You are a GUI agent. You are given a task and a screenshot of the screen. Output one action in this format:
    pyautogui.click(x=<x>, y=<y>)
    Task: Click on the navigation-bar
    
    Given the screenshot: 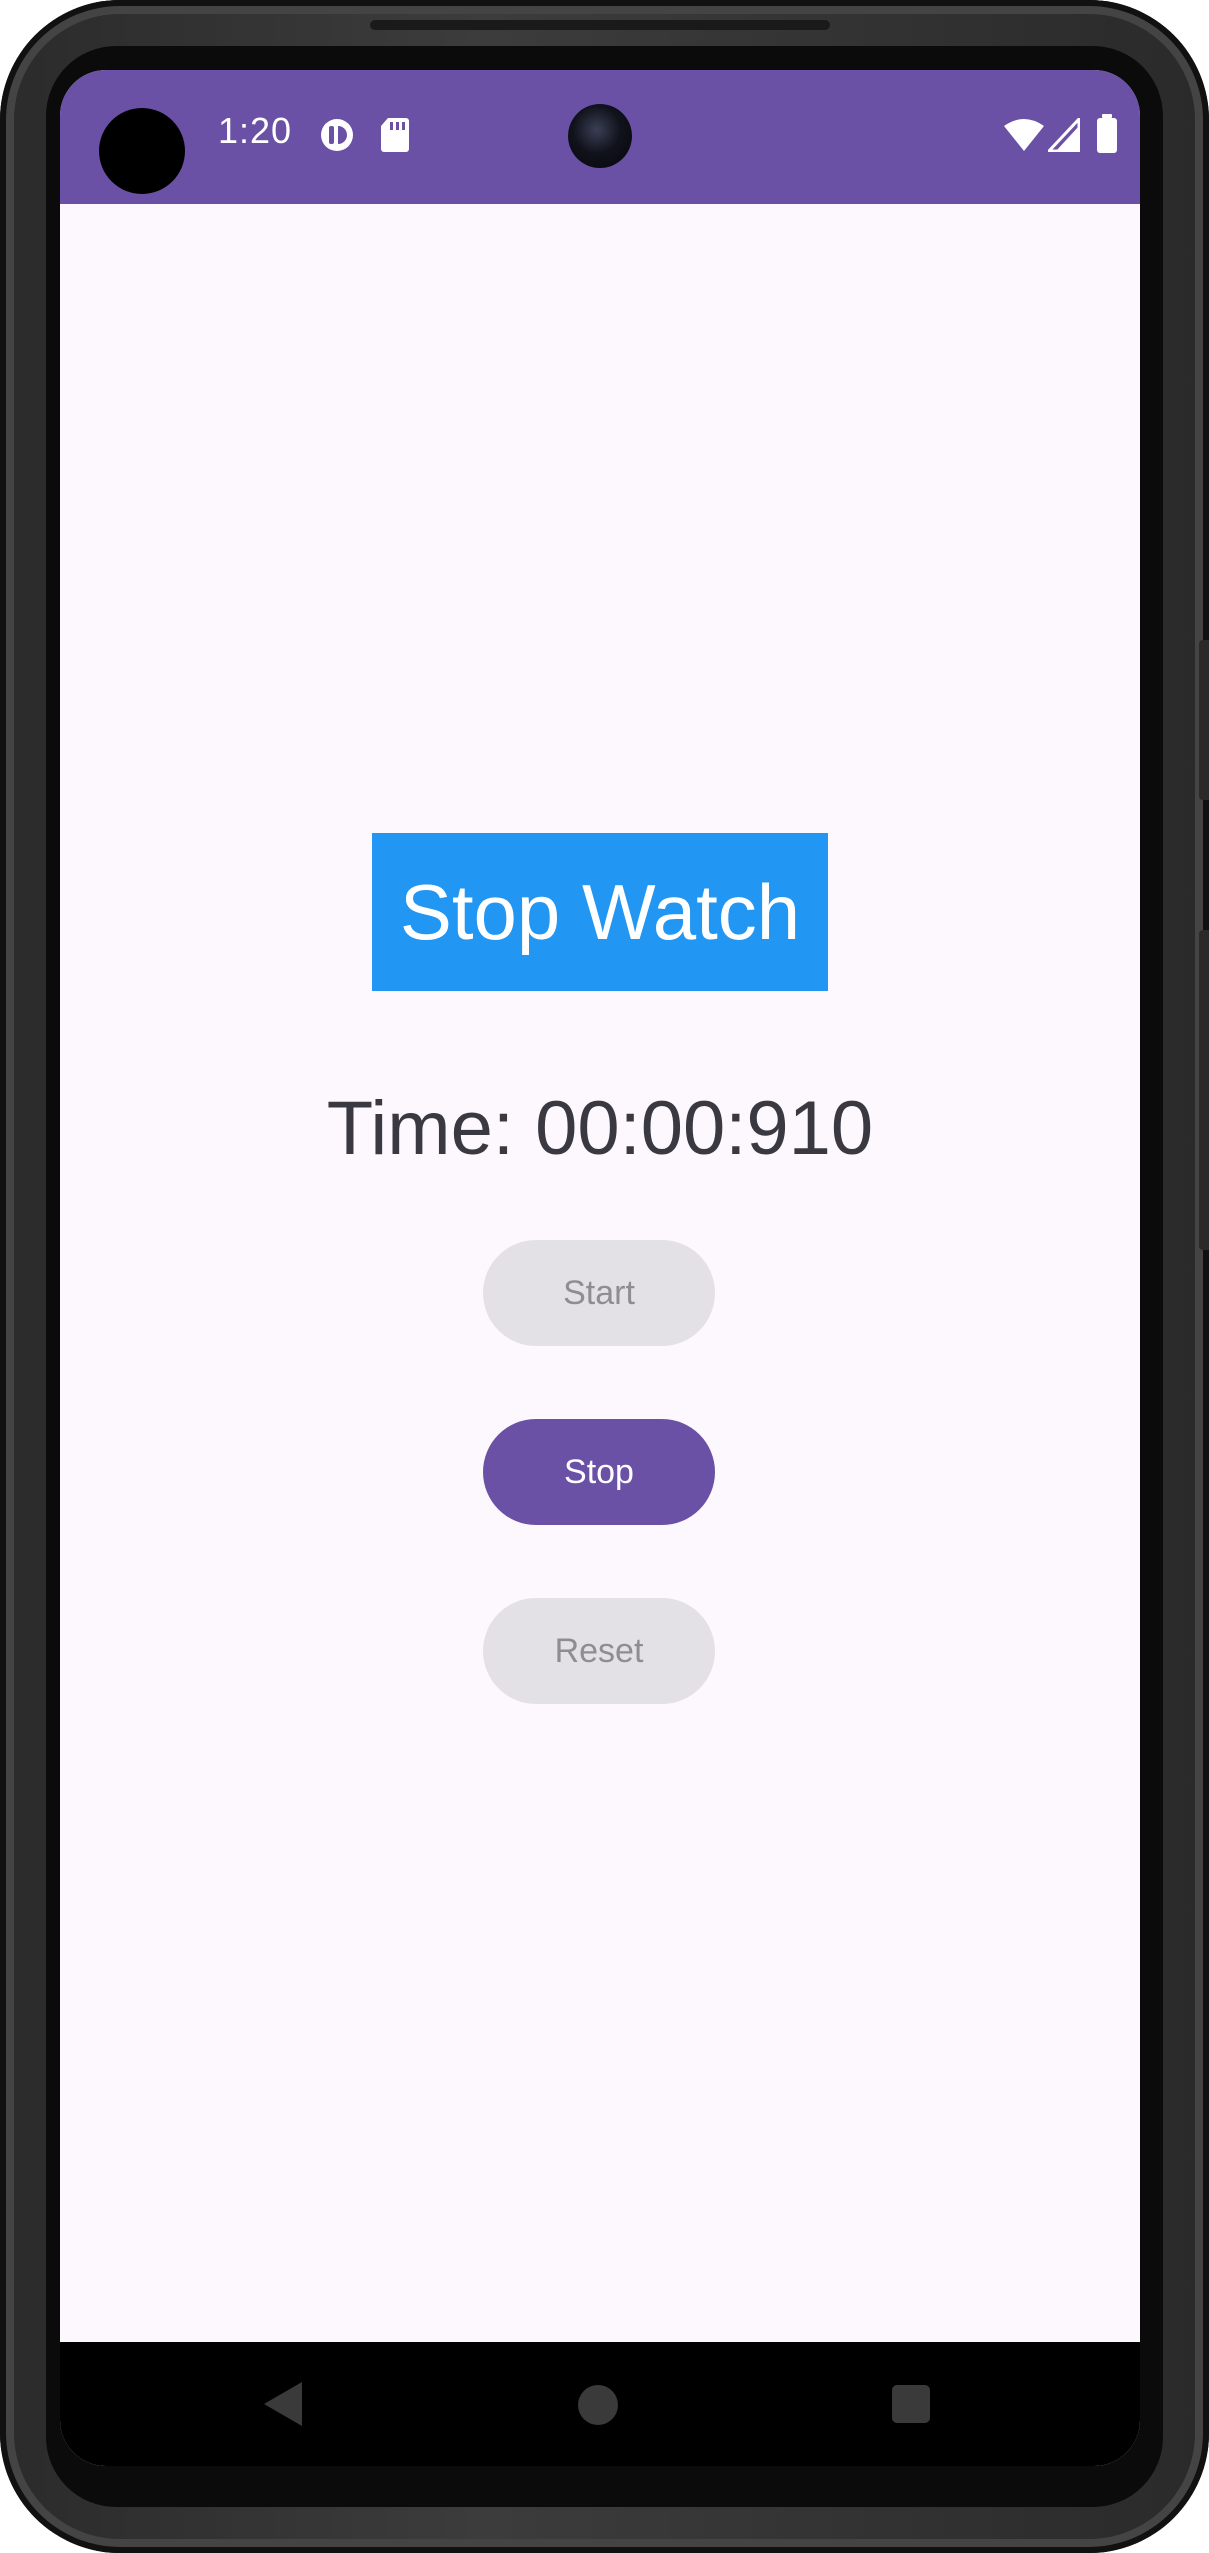 What is the action you would take?
    pyautogui.click(x=600, y=2404)
    